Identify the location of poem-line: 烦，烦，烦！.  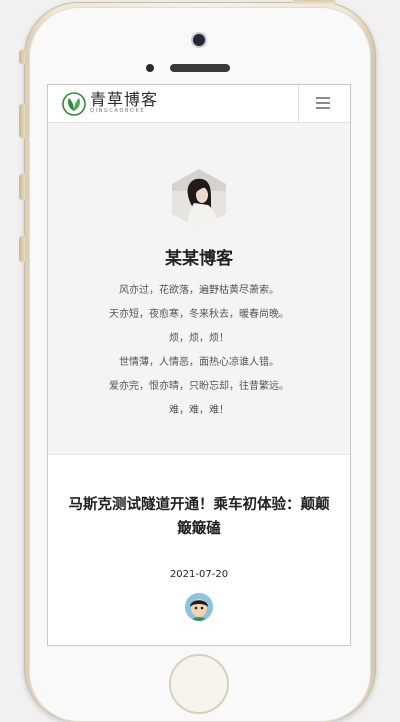
(199, 338).